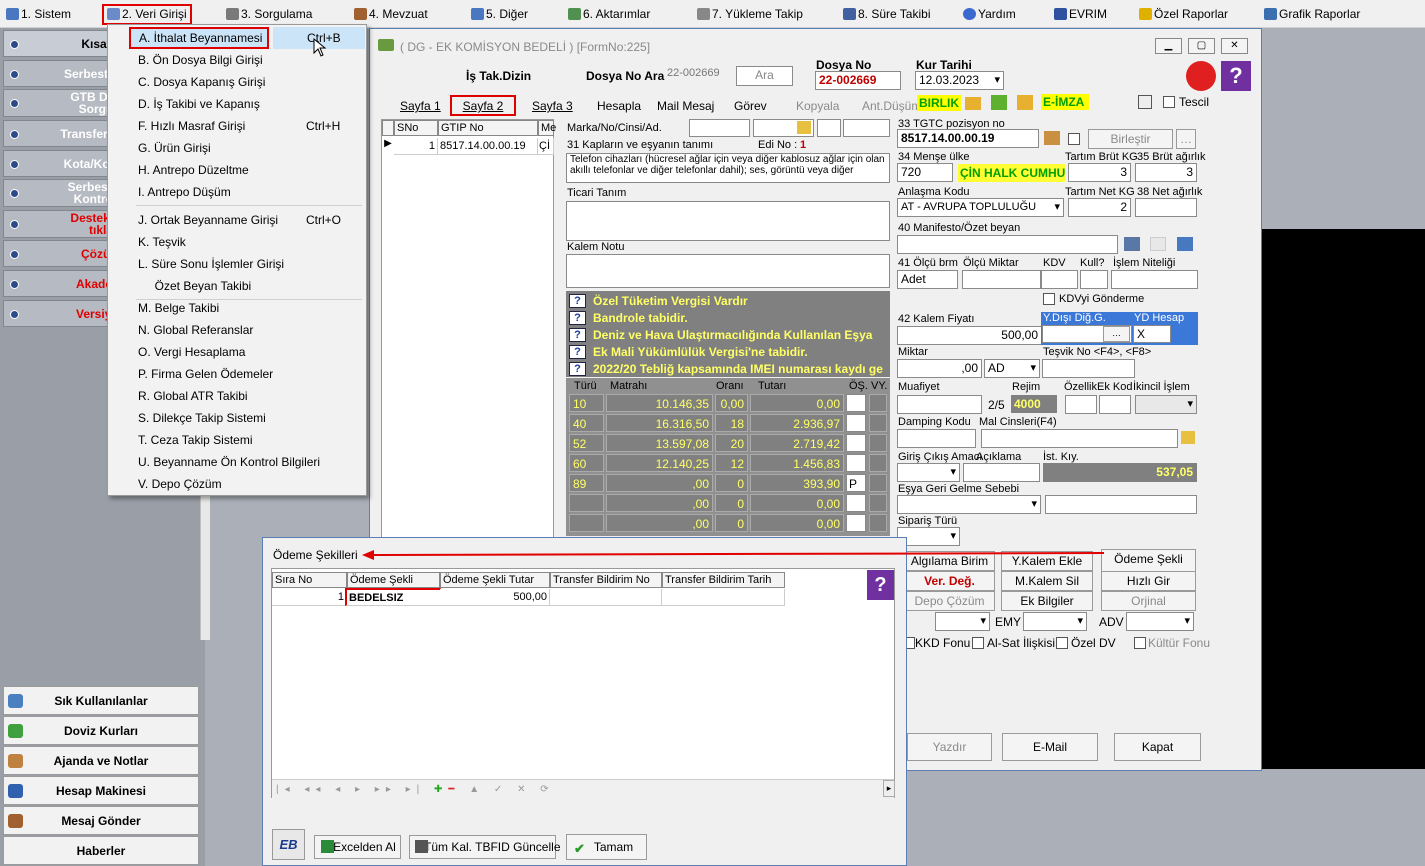 Image resolution: width=1425 pixels, height=866 pixels. What do you see at coordinates (969, 335) in the screenshot?
I see `kalem-fiyati-field: 500,00` at bounding box center [969, 335].